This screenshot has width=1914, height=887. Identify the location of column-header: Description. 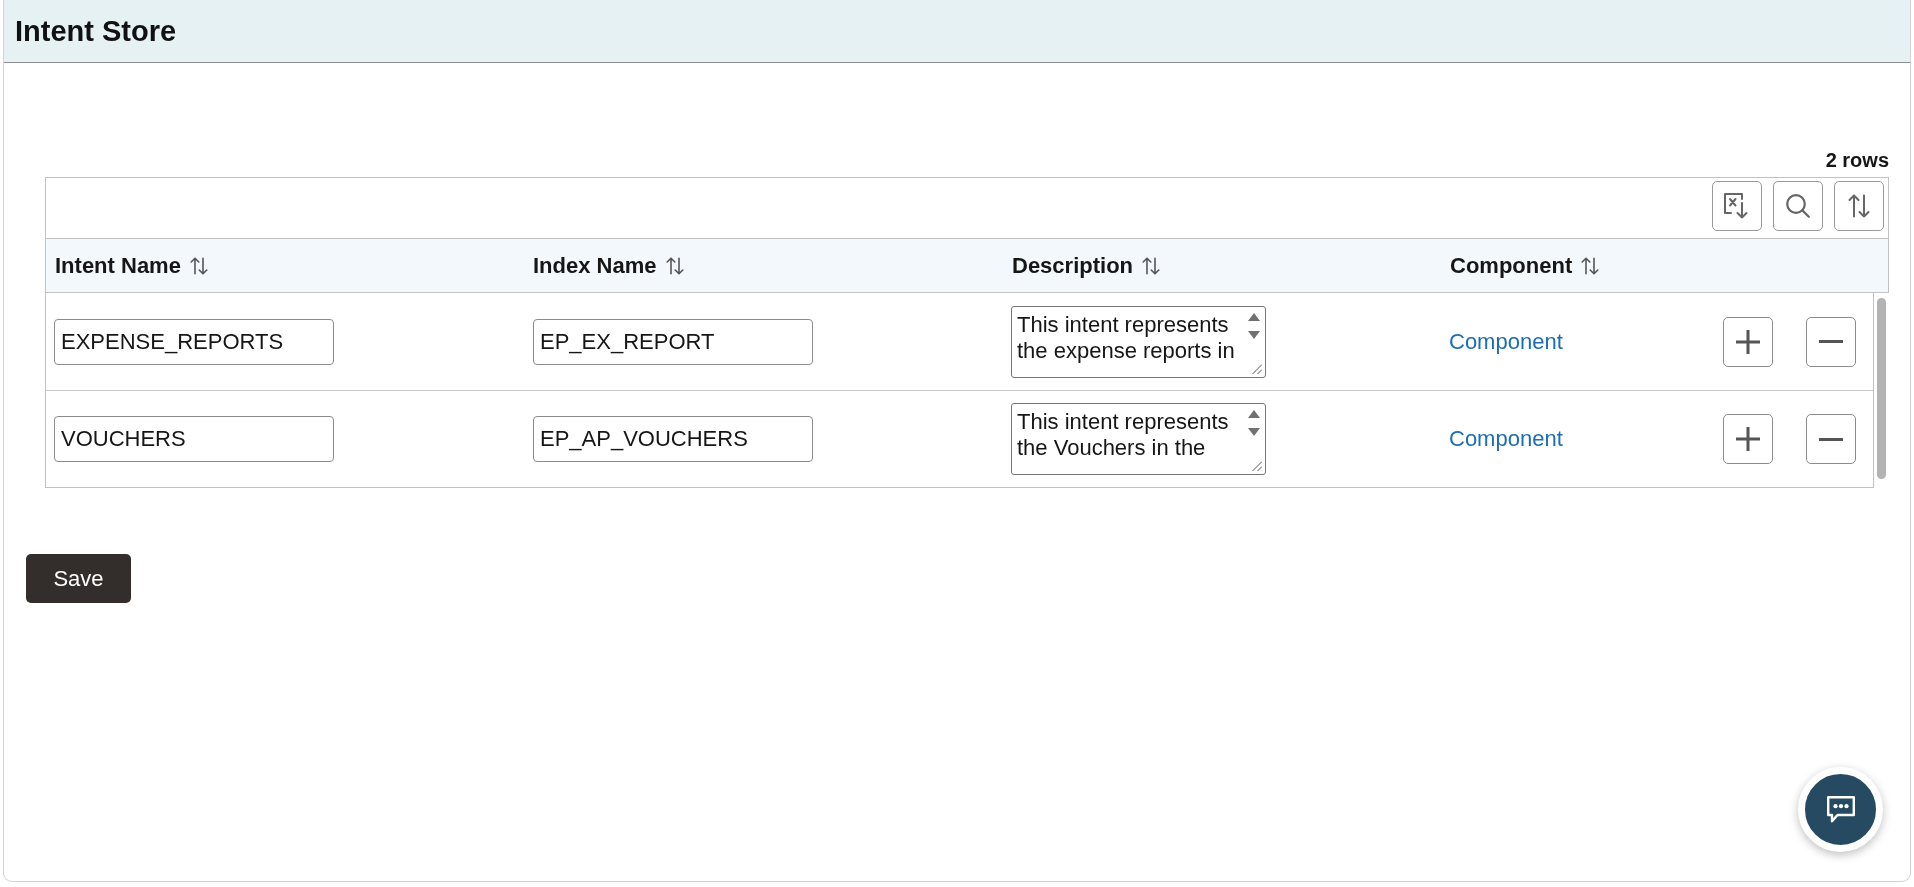
(1086, 265).